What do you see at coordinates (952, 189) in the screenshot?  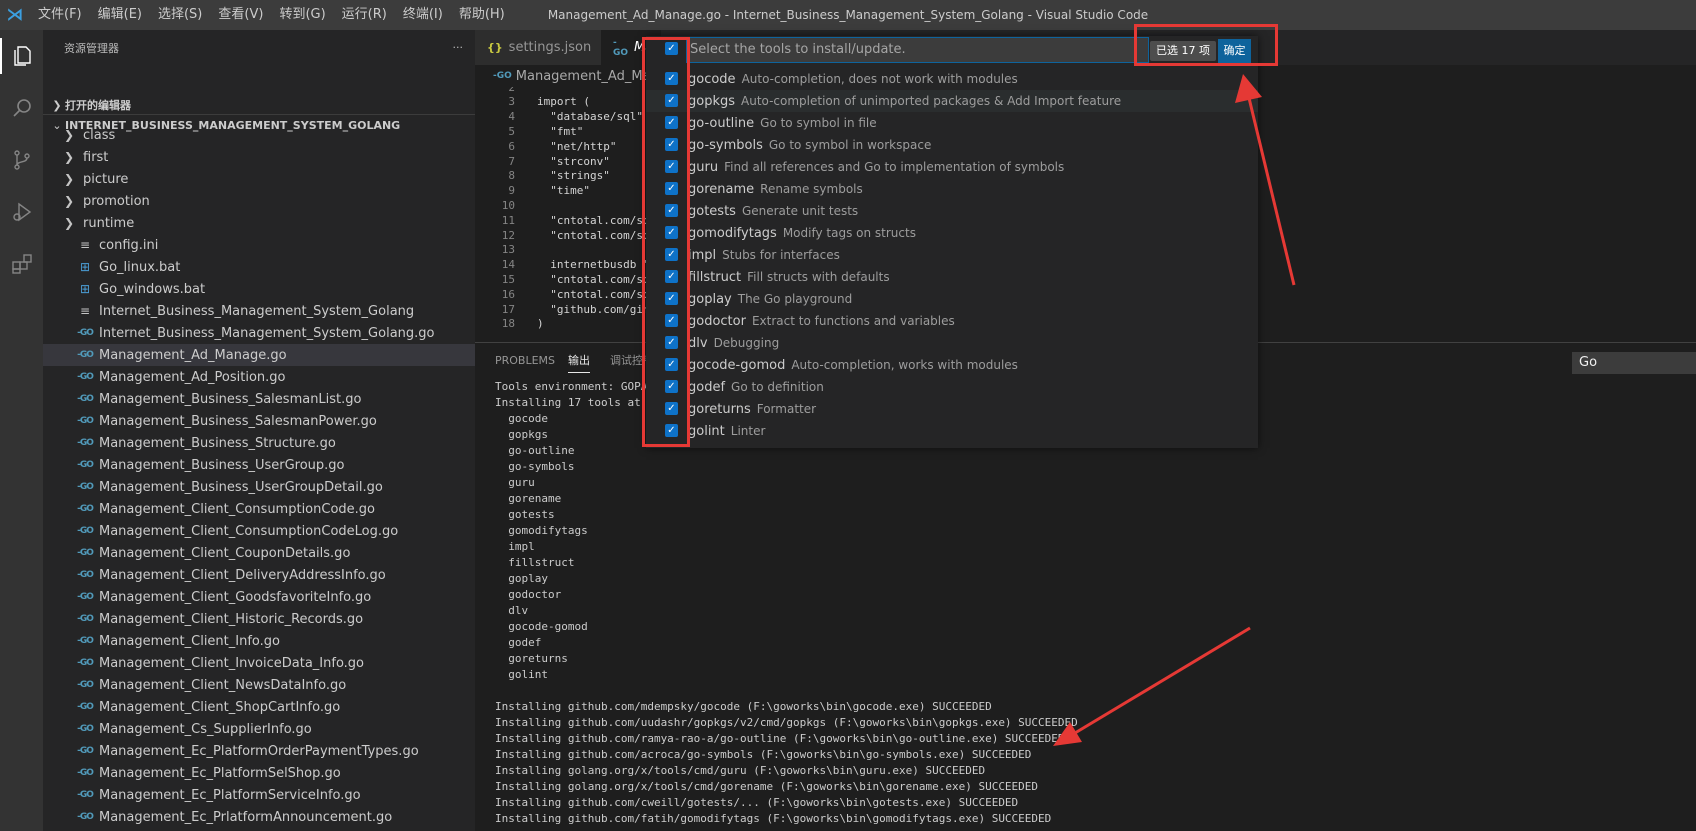 I see `tool-option: ✓ gorename Rename symbols` at bounding box center [952, 189].